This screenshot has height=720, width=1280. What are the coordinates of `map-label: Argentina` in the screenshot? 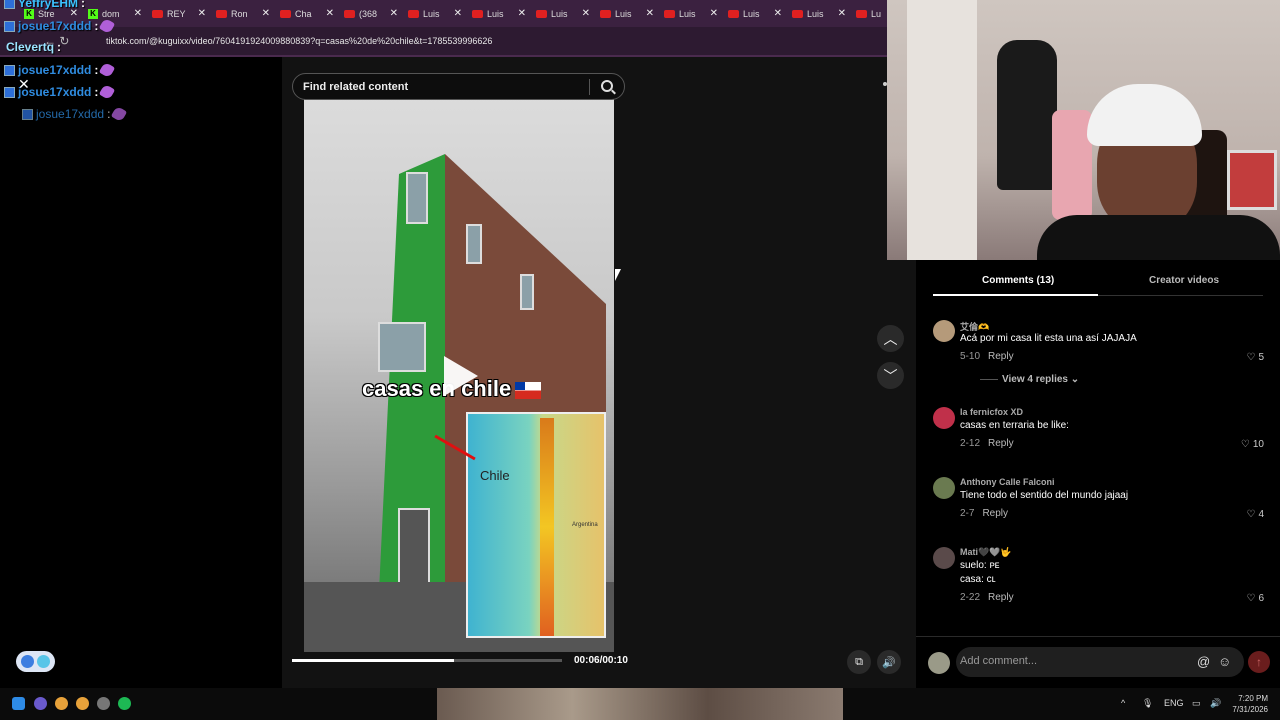 It's located at (585, 525).